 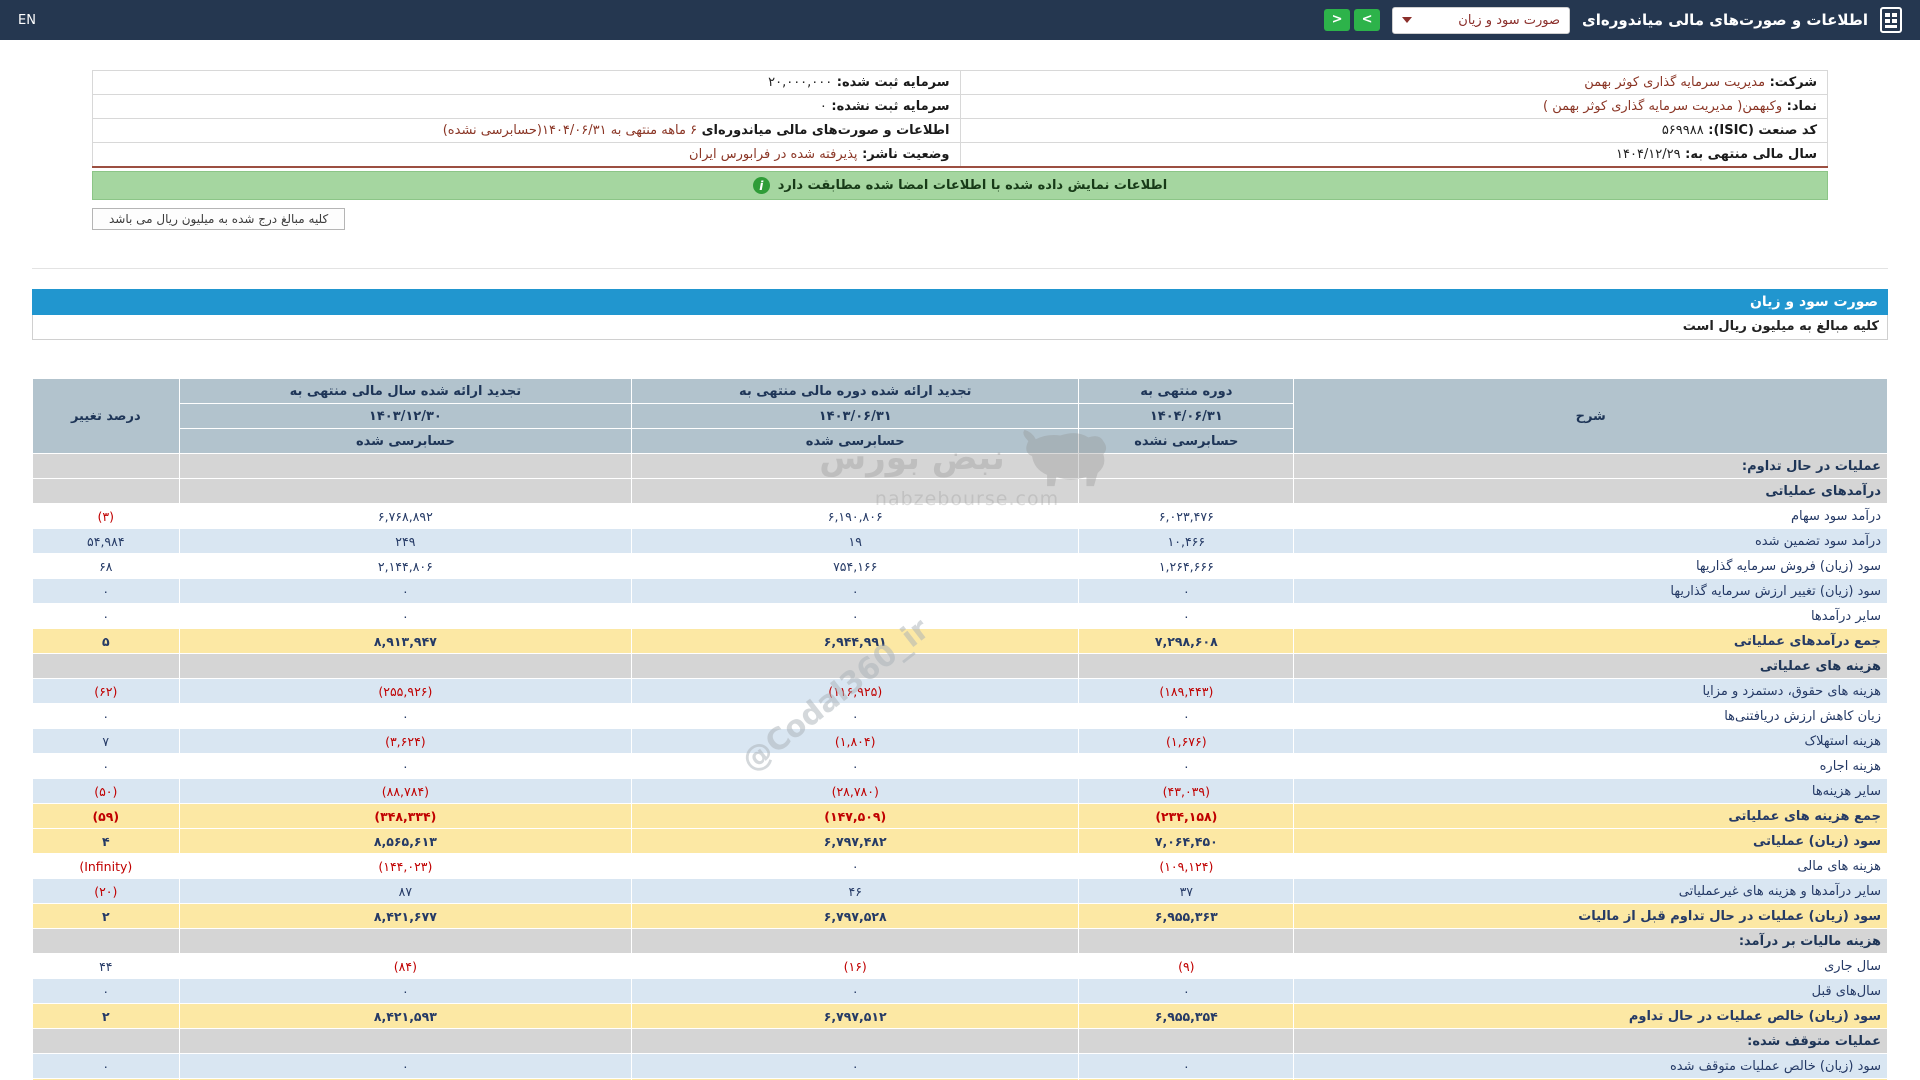 I want to click on row-description: سال جاری, so click(x=1590, y=966).